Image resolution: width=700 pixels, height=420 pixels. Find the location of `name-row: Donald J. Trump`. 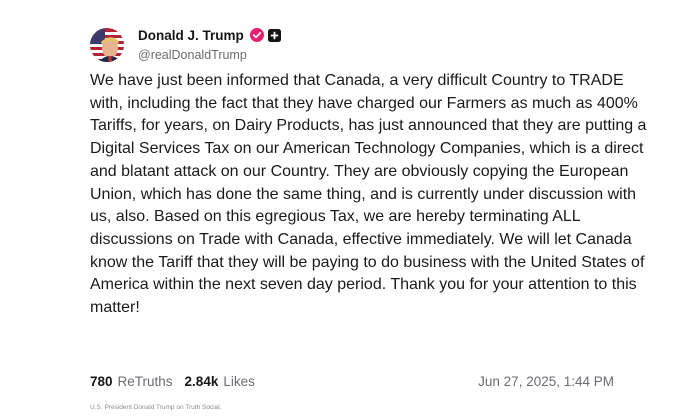

name-row: Donald J. Trump is located at coordinates (209, 35).